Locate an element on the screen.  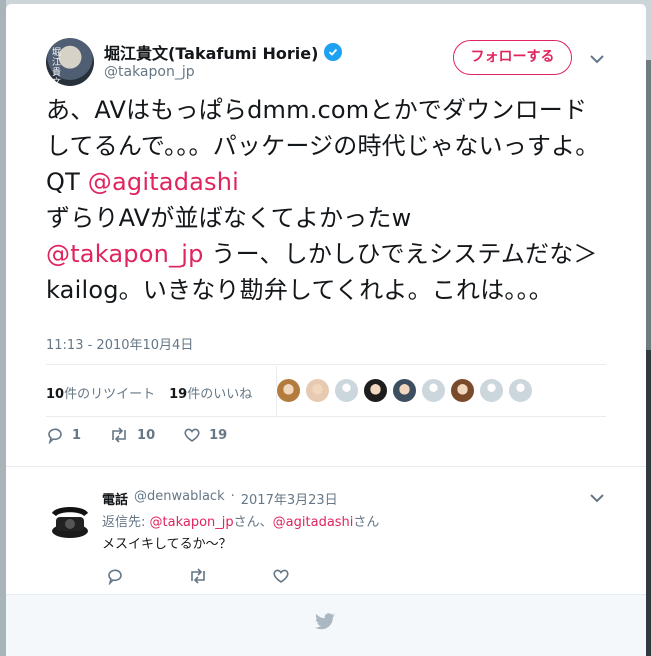
avatar-text: 堀 江 貴 文 is located at coordinates (57, 67).